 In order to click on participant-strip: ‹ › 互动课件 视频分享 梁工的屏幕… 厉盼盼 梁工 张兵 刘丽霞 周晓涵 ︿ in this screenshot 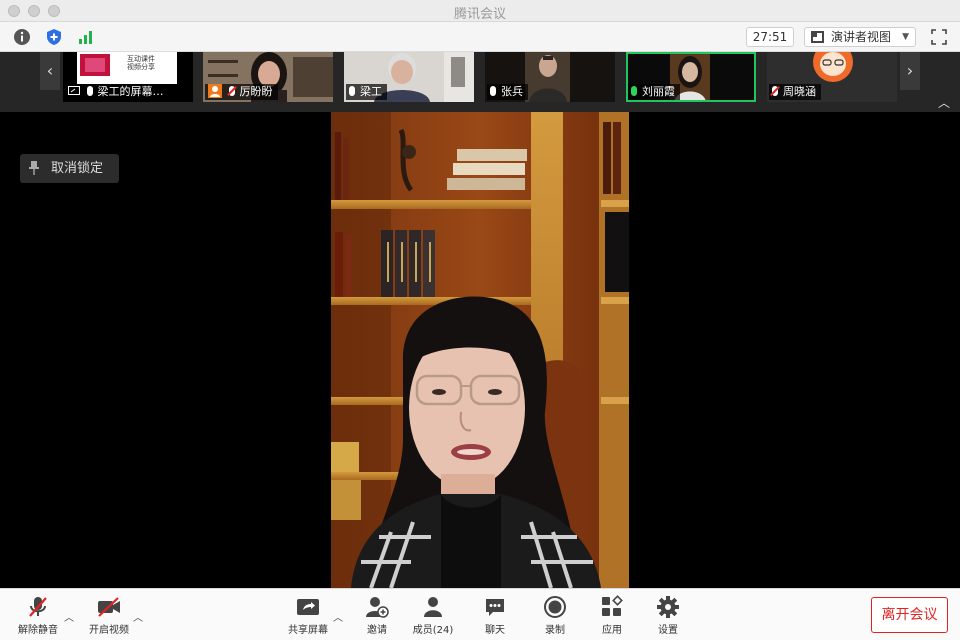, I will do `click(480, 82)`.